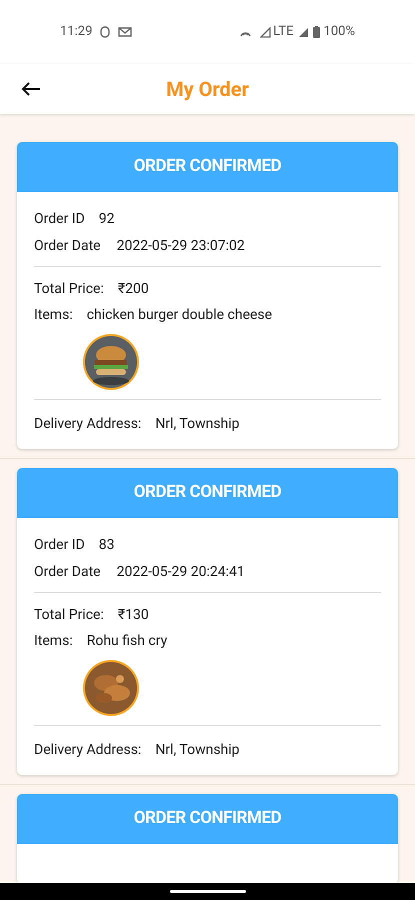 The height and width of the screenshot is (900, 415). What do you see at coordinates (180, 572) in the screenshot?
I see `order-date: 2022-05-29 20:24:41` at bounding box center [180, 572].